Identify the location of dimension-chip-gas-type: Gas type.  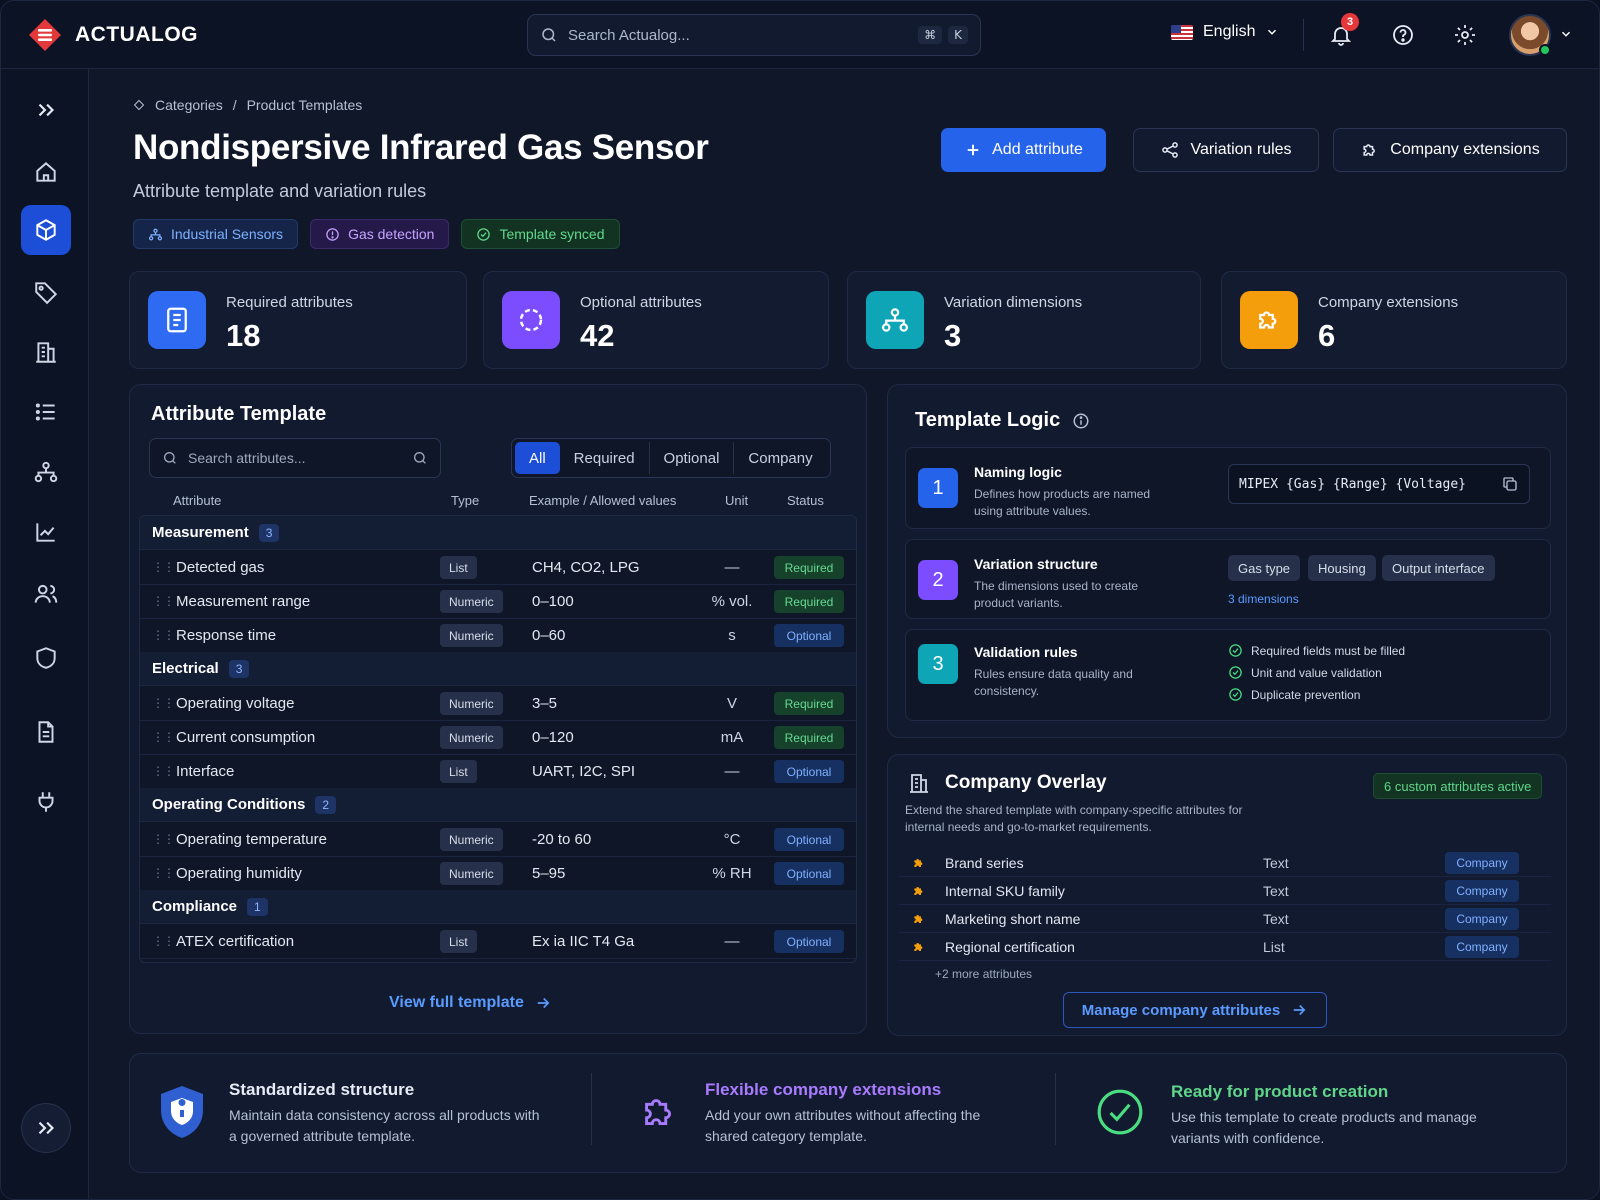
(1264, 568).